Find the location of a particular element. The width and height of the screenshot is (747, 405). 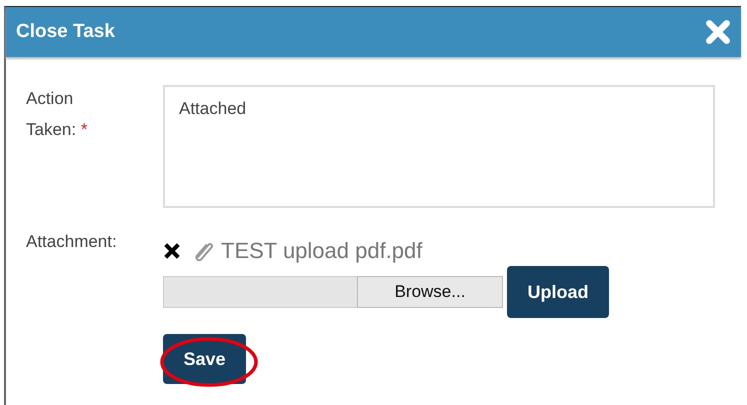

paperclip-icon is located at coordinates (204, 251).